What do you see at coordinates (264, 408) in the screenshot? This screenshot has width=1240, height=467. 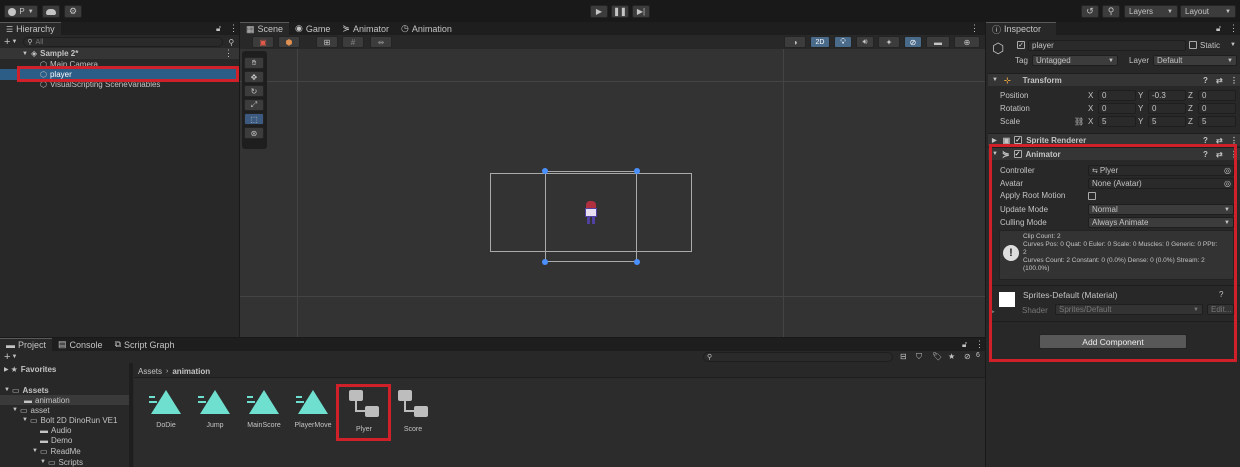 I see `asset-item: MainScore` at bounding box center [264, 408].